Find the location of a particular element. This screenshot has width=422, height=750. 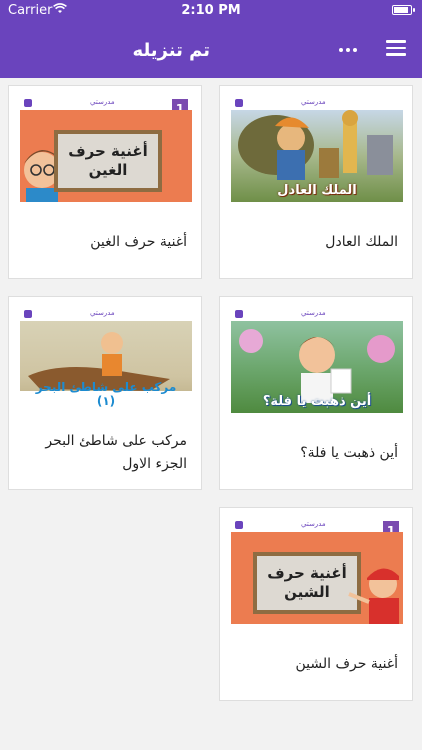

clock: 2:10 PM is located at coordinates (211, 10).